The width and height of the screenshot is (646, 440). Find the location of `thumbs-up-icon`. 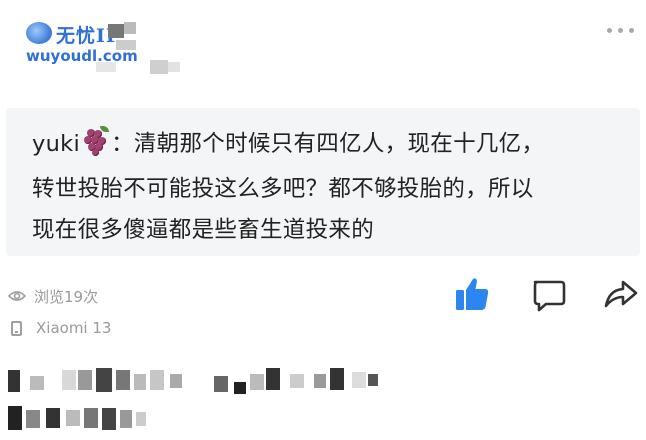

thumbs-up-icon is located at coordinates (472, 294).